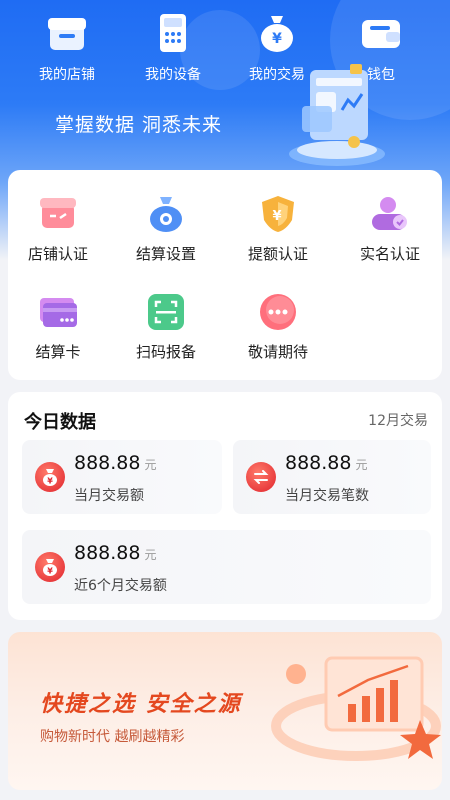 This screenshot has height=800, width=450. What do you see at coordinates (277, 352) in the screenshot?
I see `service-label: 敬请期待` at bounding box center [277, 352].